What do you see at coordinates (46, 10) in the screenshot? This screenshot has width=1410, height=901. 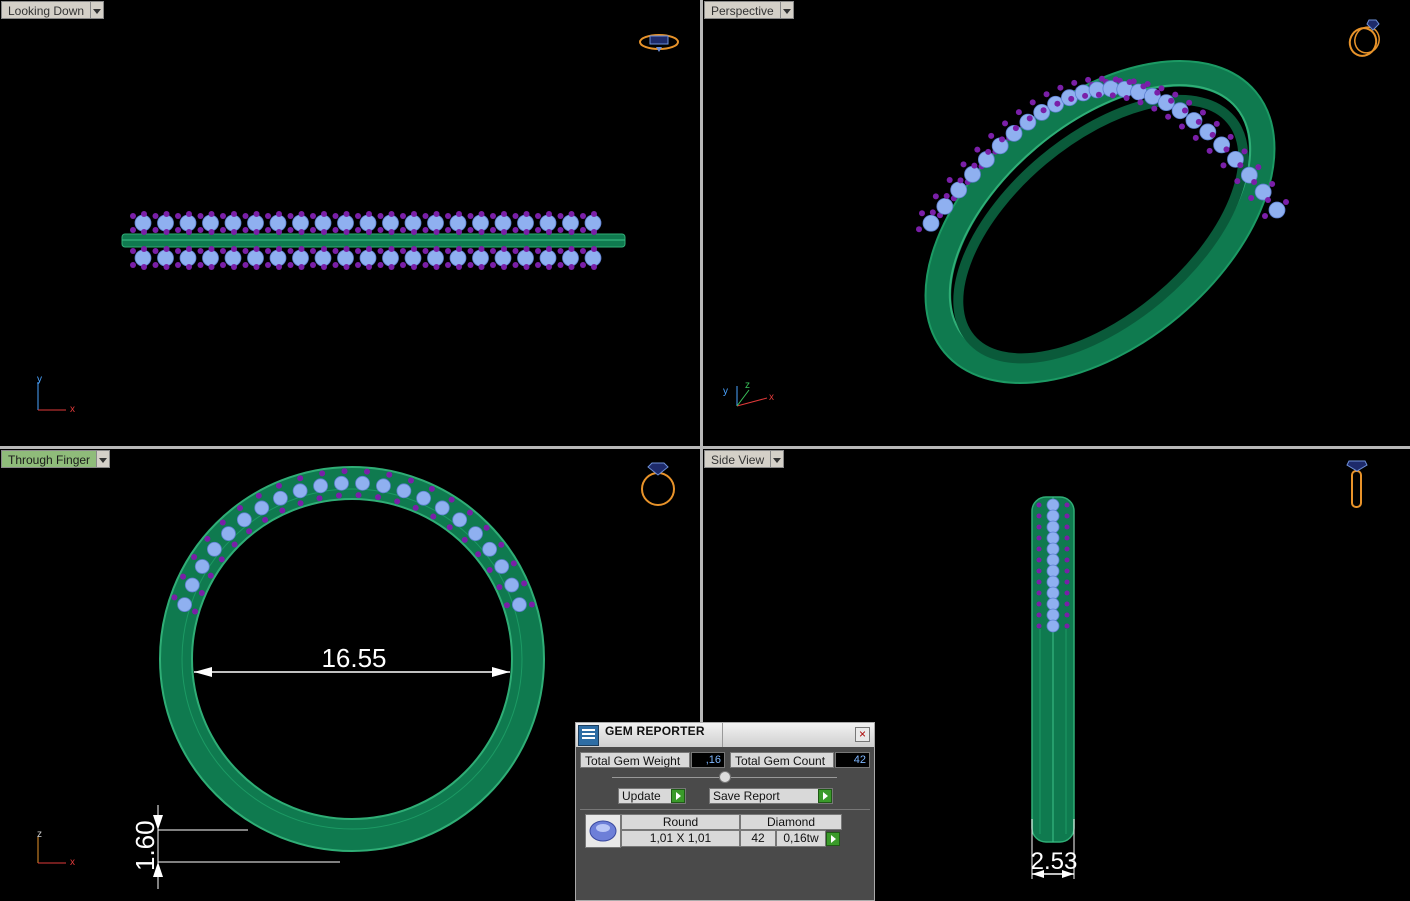 I see `viewport-name: Looking Down` at bounding box center [46, 10].